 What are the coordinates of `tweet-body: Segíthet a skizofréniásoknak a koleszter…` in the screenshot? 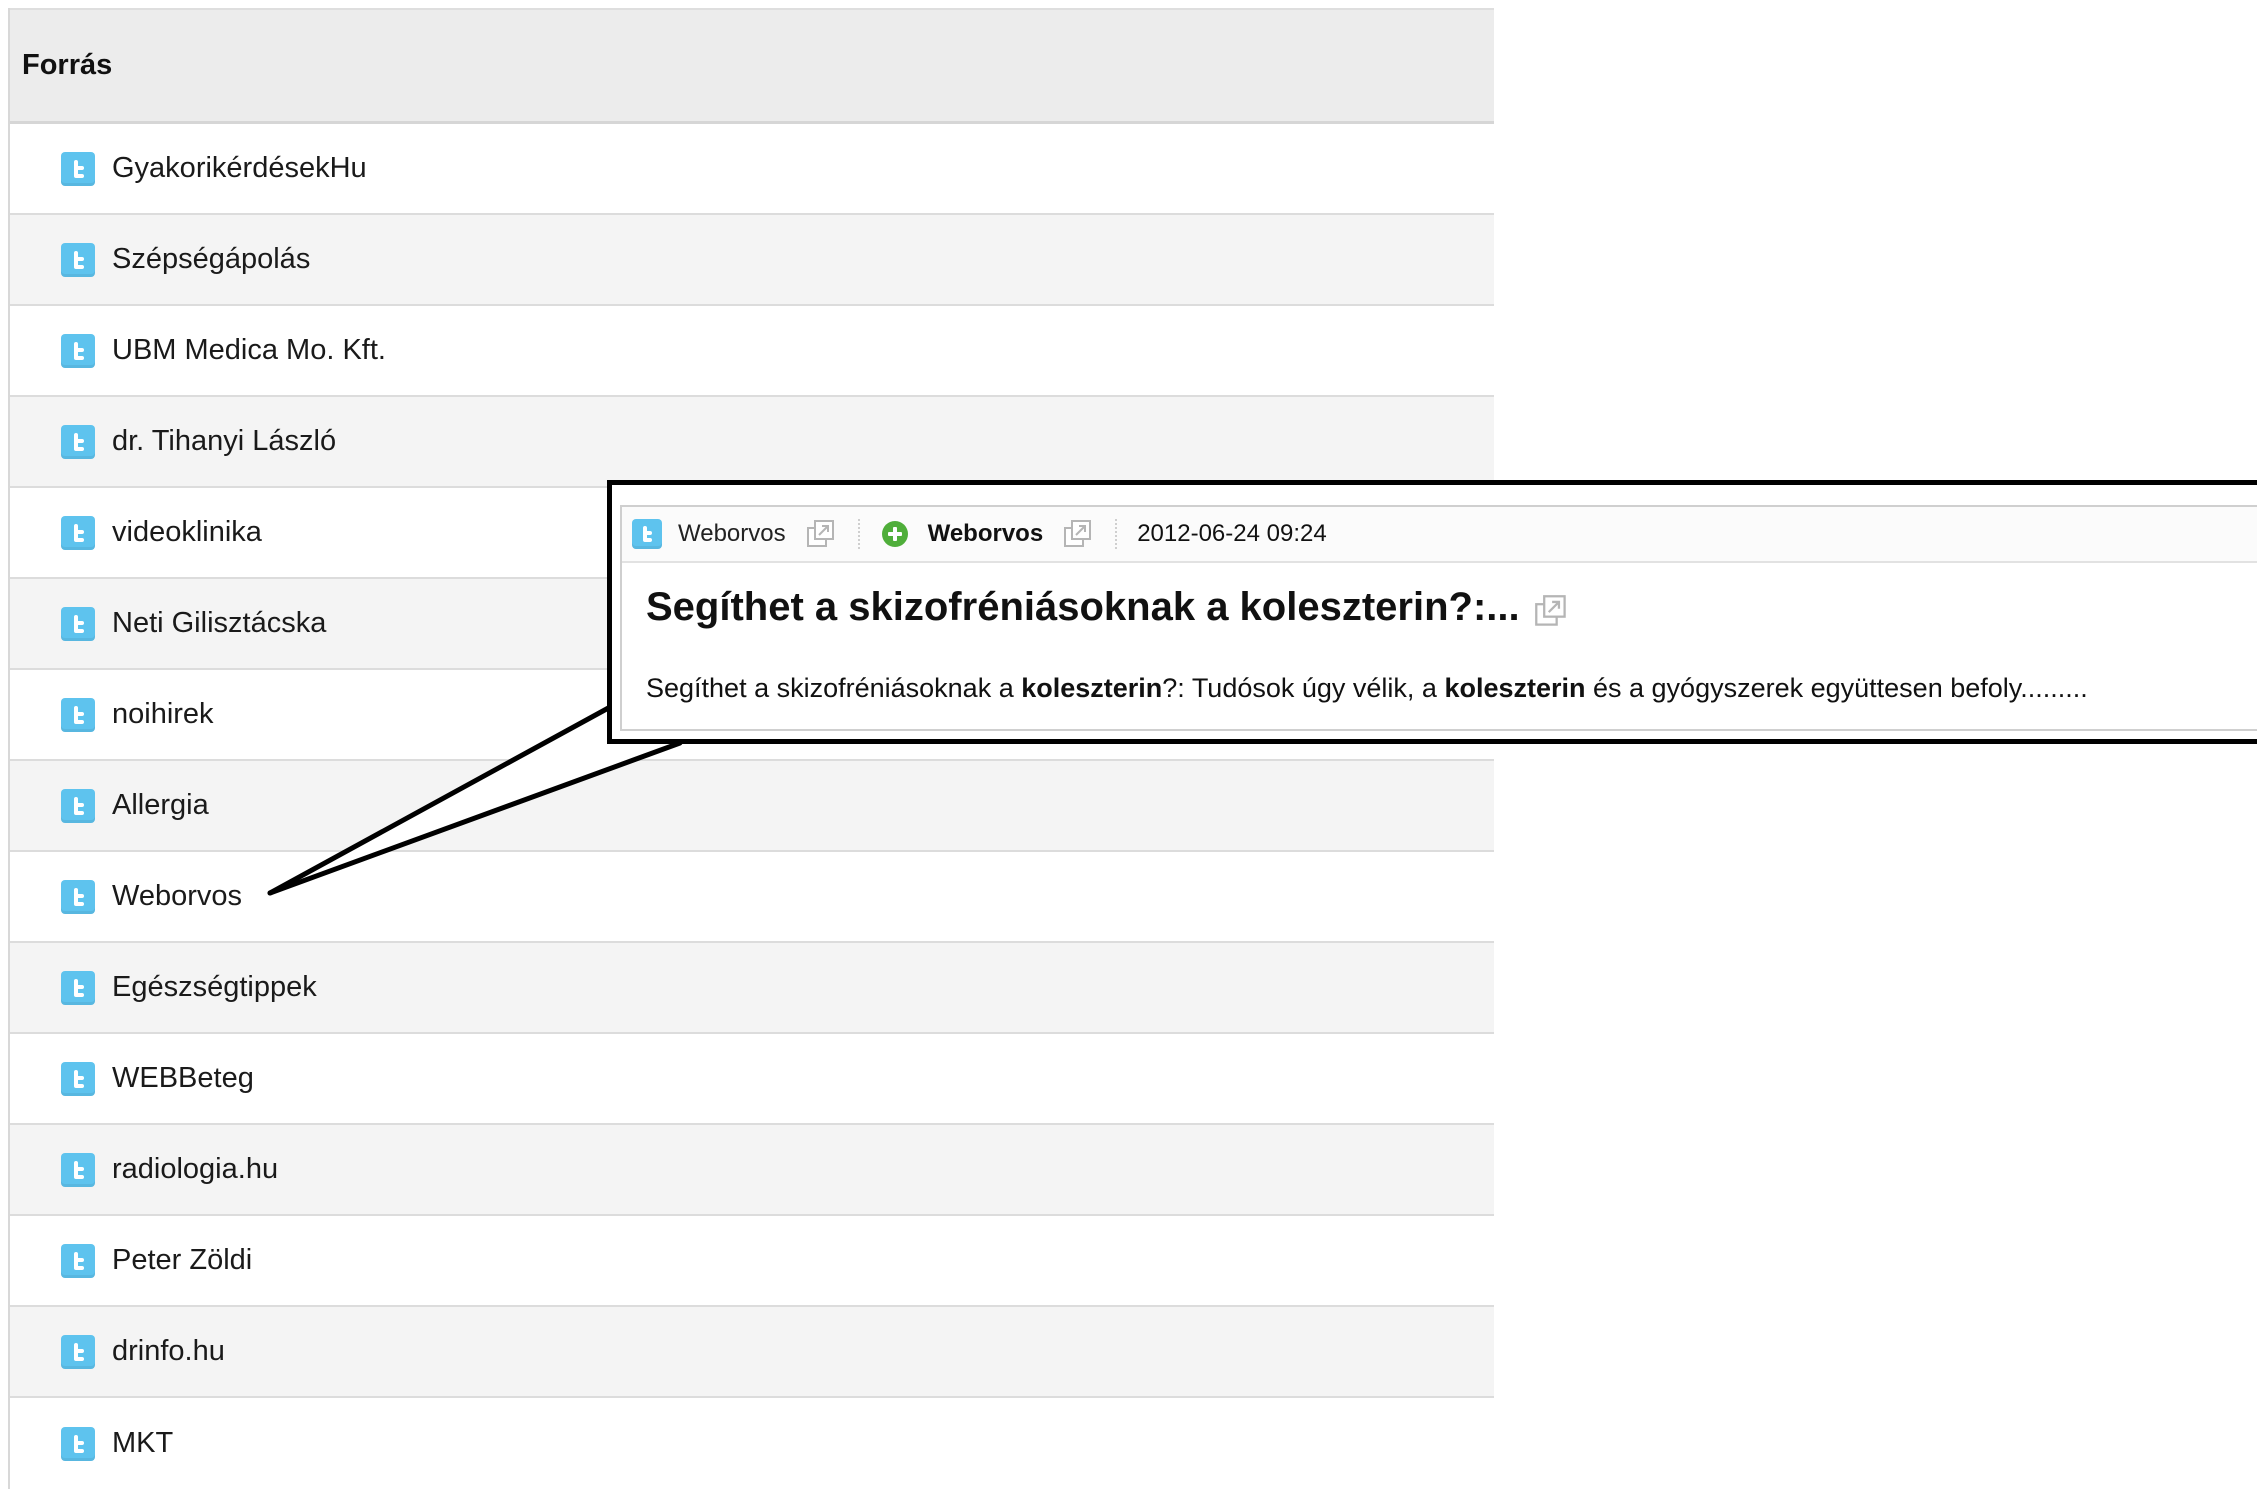 It's located at (1367, 688).